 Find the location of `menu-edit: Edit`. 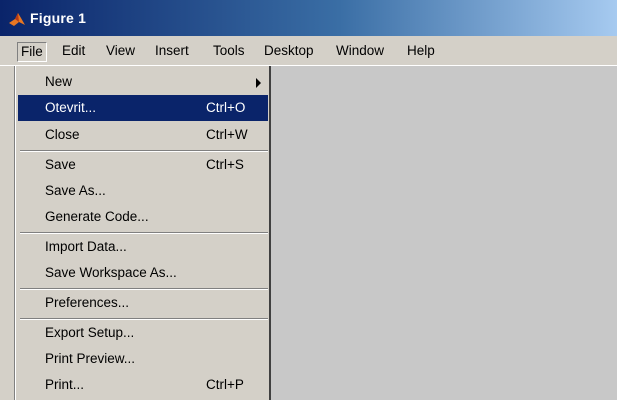

menu-edit: Edit is located at coordinates (73, 52).